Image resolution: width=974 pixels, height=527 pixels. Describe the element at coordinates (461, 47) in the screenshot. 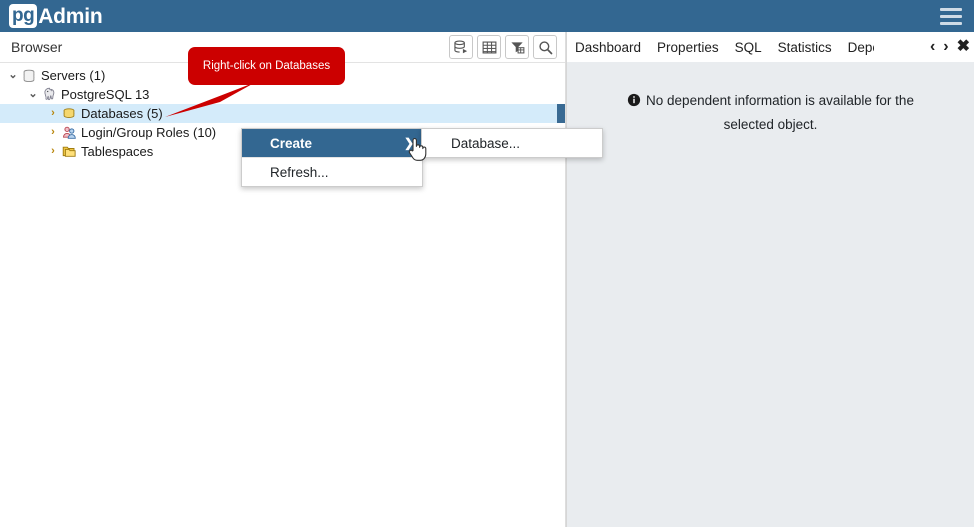

I see `query-tool-icon` at that location.